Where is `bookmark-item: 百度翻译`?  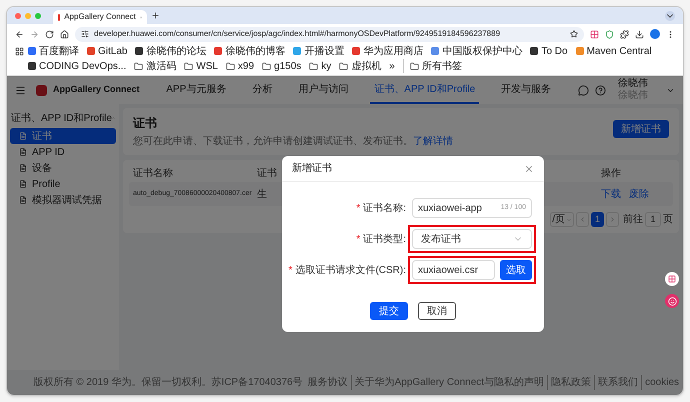 bookmark-item: 百度翻译 is located at coordinates (53, 51).